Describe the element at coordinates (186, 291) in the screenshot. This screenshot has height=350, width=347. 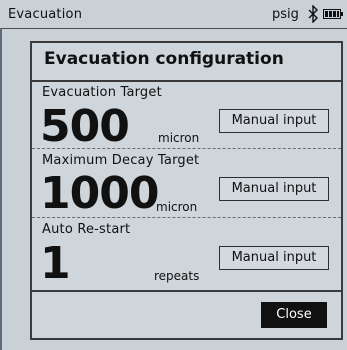
I see `footer-divider` at that location.